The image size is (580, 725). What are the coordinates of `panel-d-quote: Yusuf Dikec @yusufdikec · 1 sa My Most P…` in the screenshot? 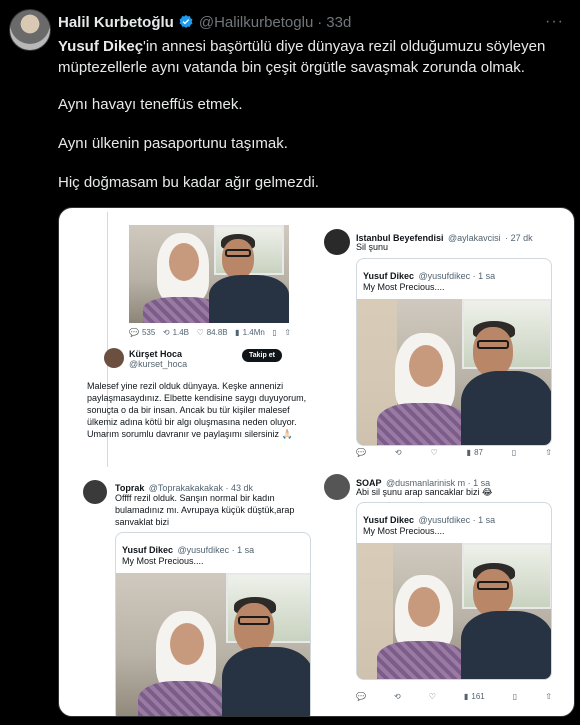 It's located at (454, 591).